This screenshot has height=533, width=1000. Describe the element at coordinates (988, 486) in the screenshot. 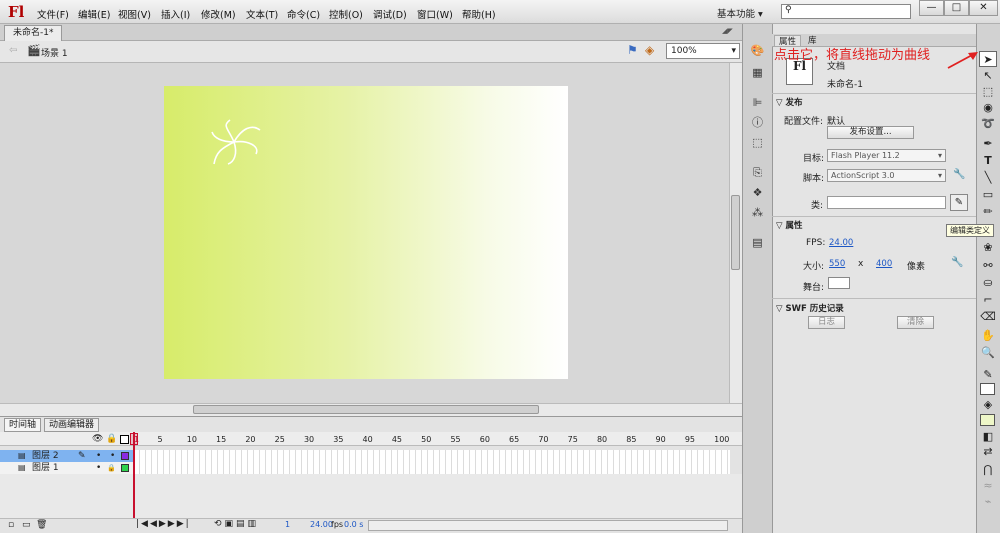

I see `smooth-icon: ≈` at that location.